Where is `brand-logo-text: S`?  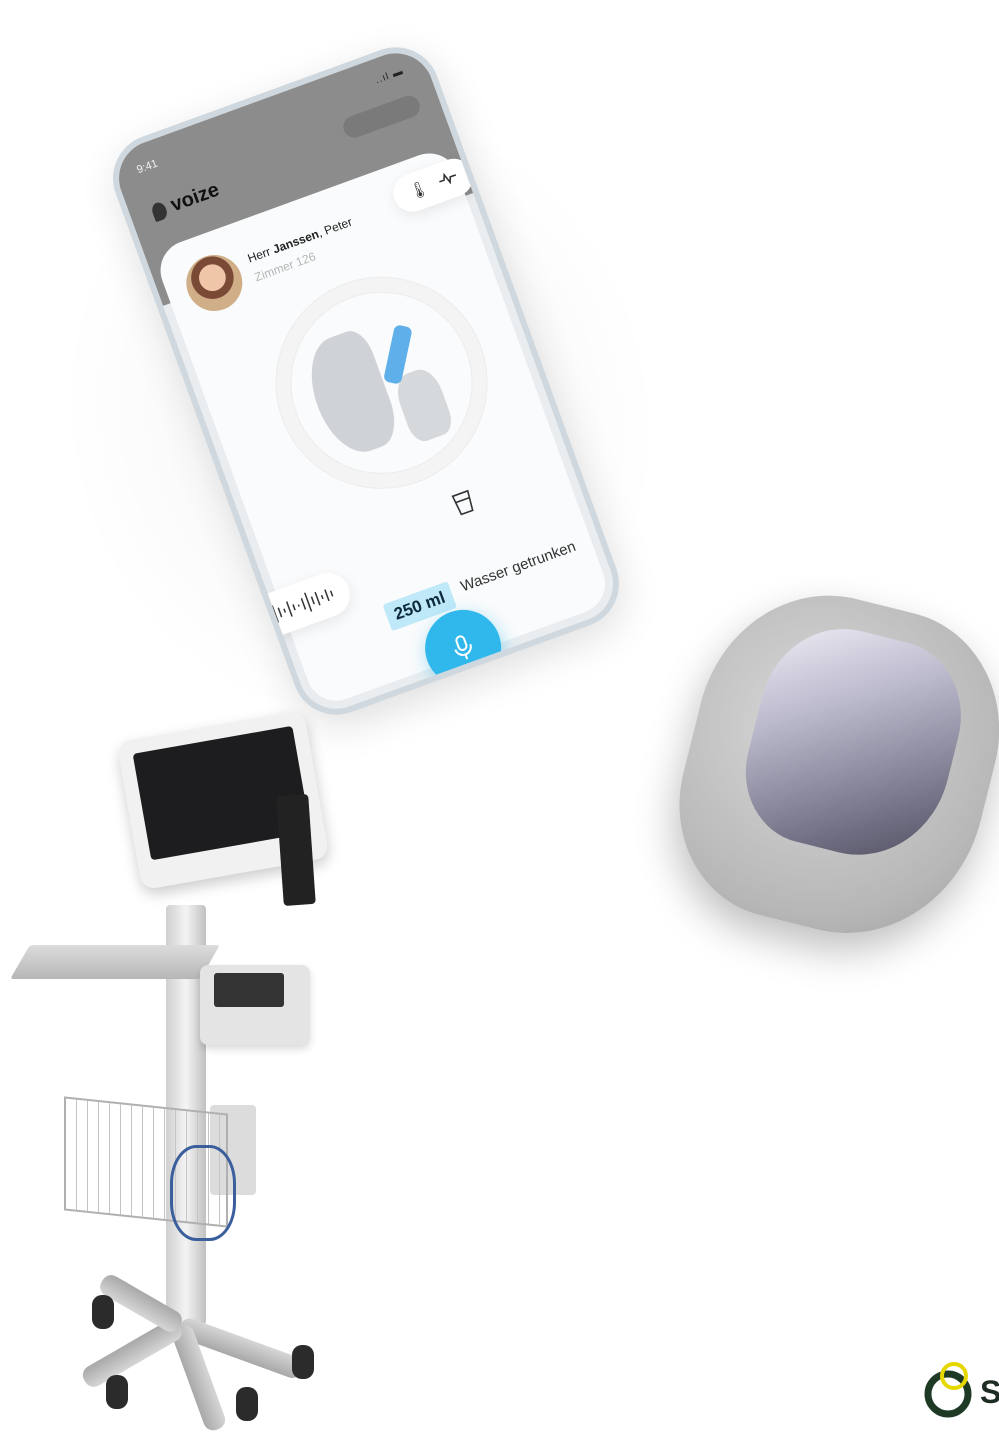 brand-logo-text: S is located at coordinates (989, 1391).